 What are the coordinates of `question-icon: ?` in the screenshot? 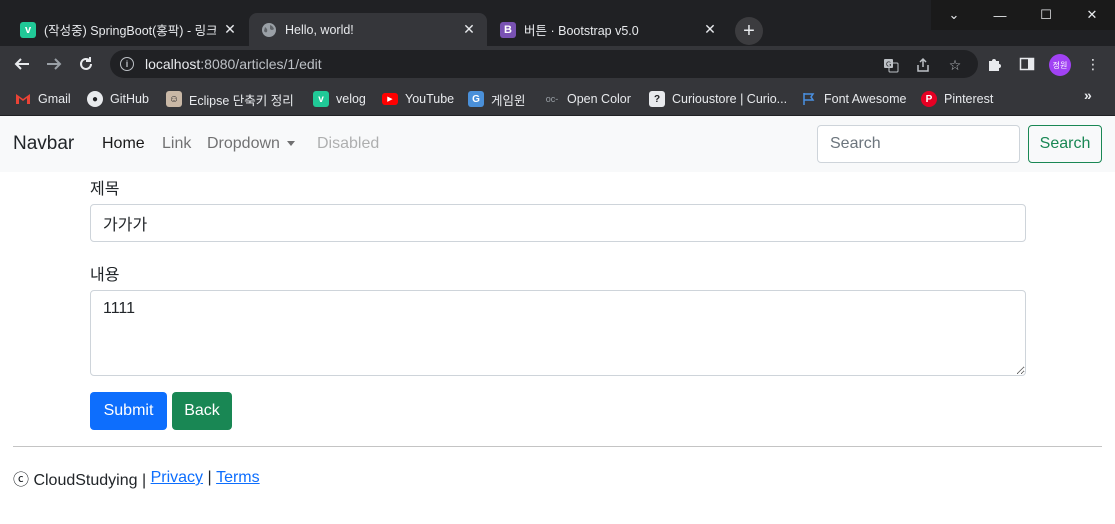 It's located at (657, 99).